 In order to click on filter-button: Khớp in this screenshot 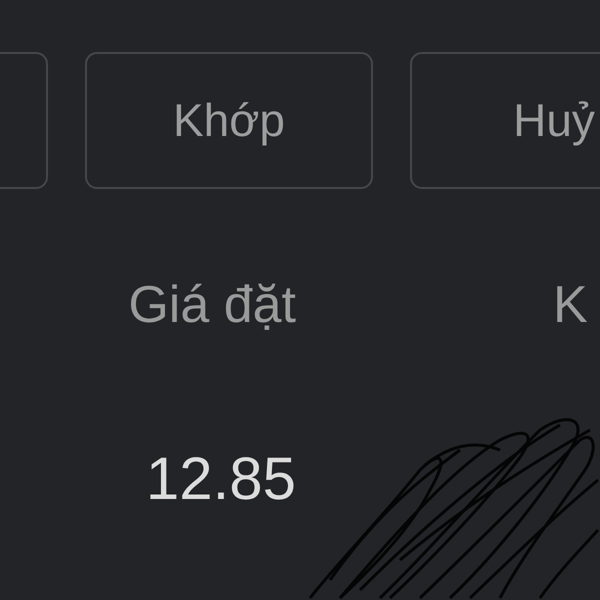, I will do `click(229, 120)`.